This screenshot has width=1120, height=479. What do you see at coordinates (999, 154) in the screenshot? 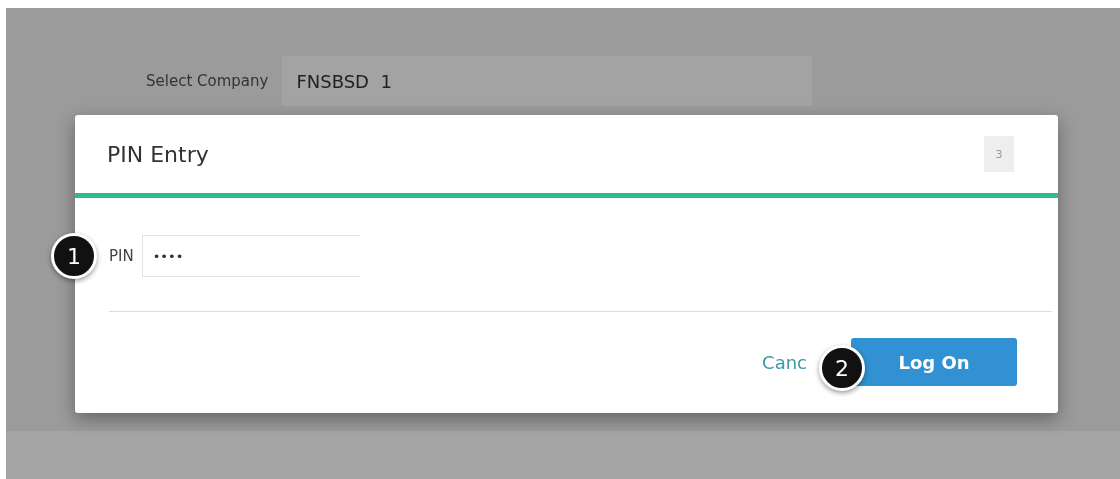
I see `close-button: 3` at bounding box center [999, 154].